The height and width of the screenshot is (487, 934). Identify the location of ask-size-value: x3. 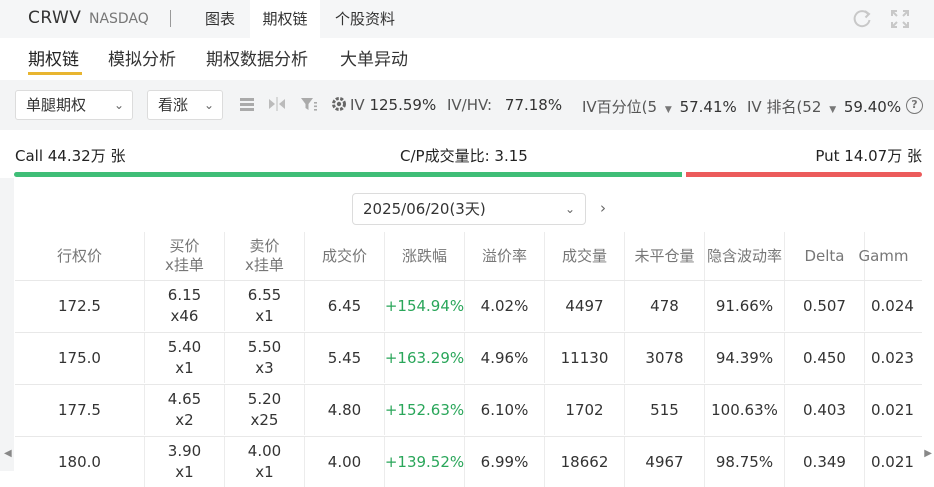
(264, 368).